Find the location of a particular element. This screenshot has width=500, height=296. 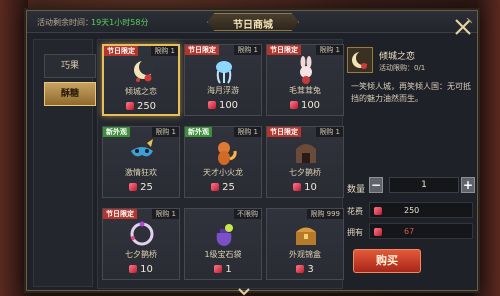

cost-label: 花费 is located at coordinates (355, 211).